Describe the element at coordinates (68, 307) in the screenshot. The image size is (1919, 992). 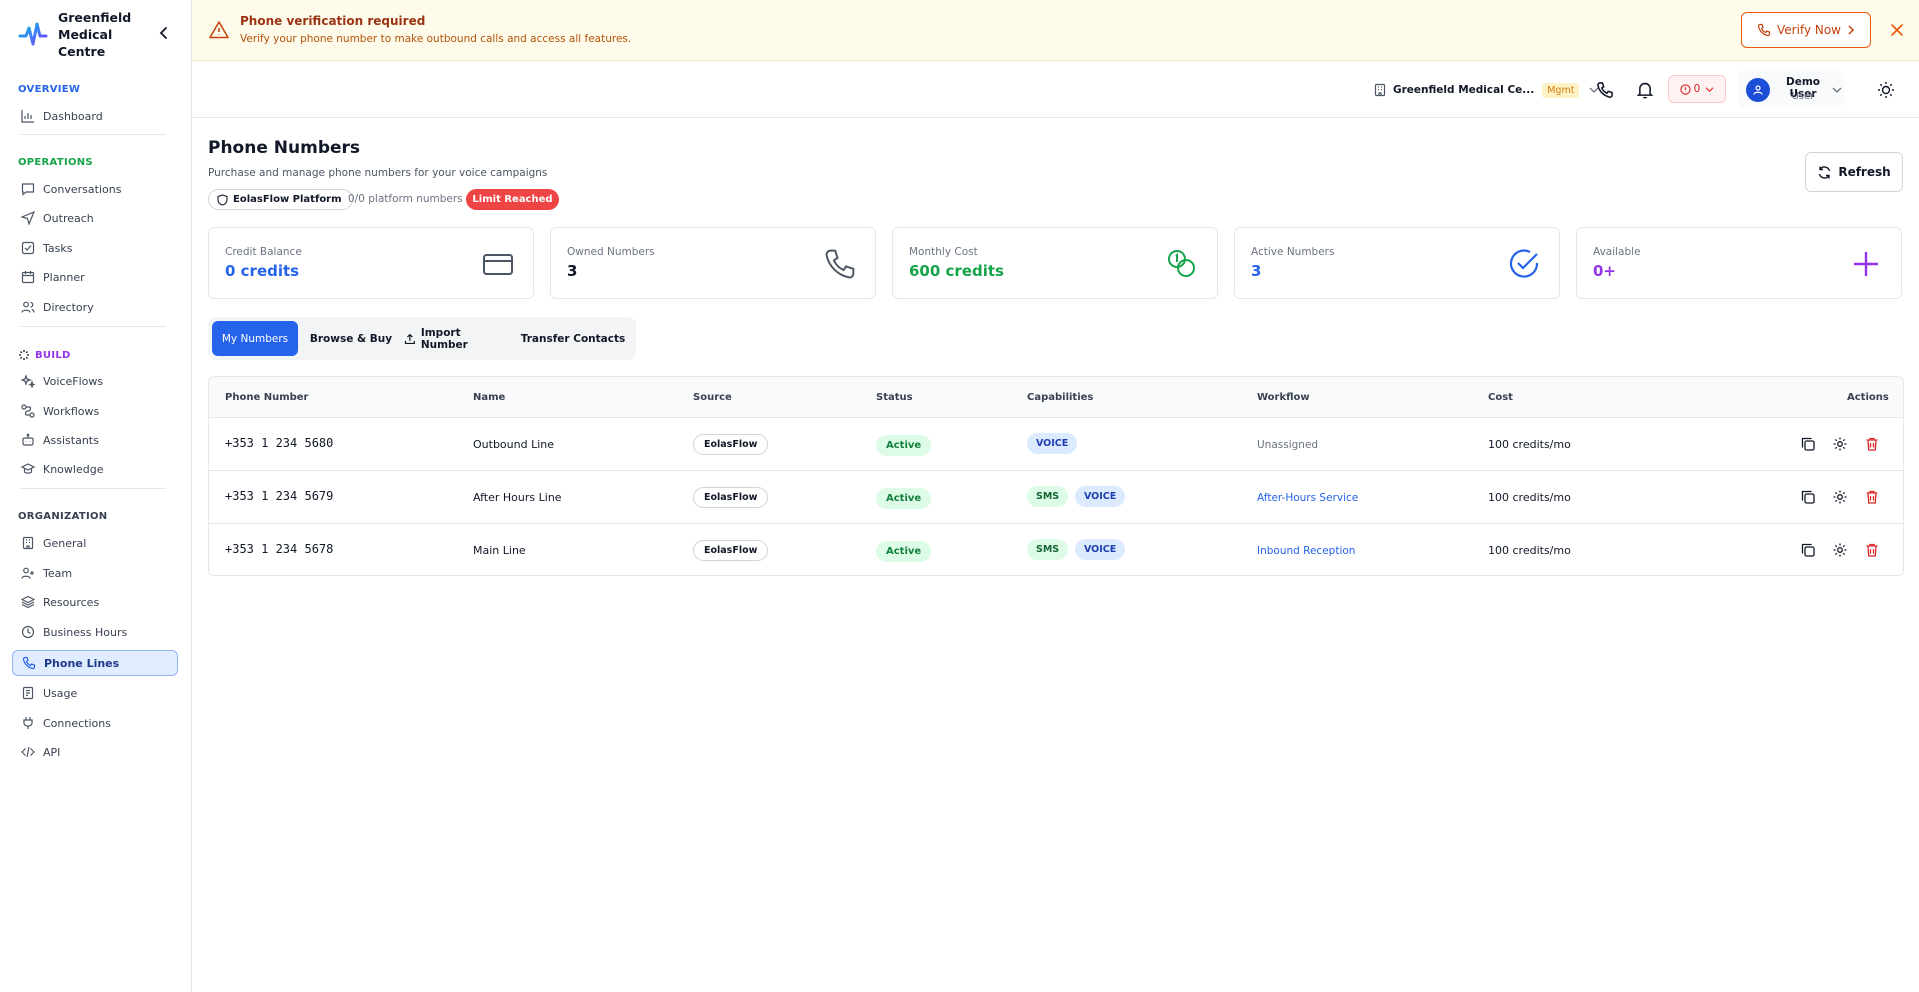
I see `sidebar-item-label: Directory` at that location.